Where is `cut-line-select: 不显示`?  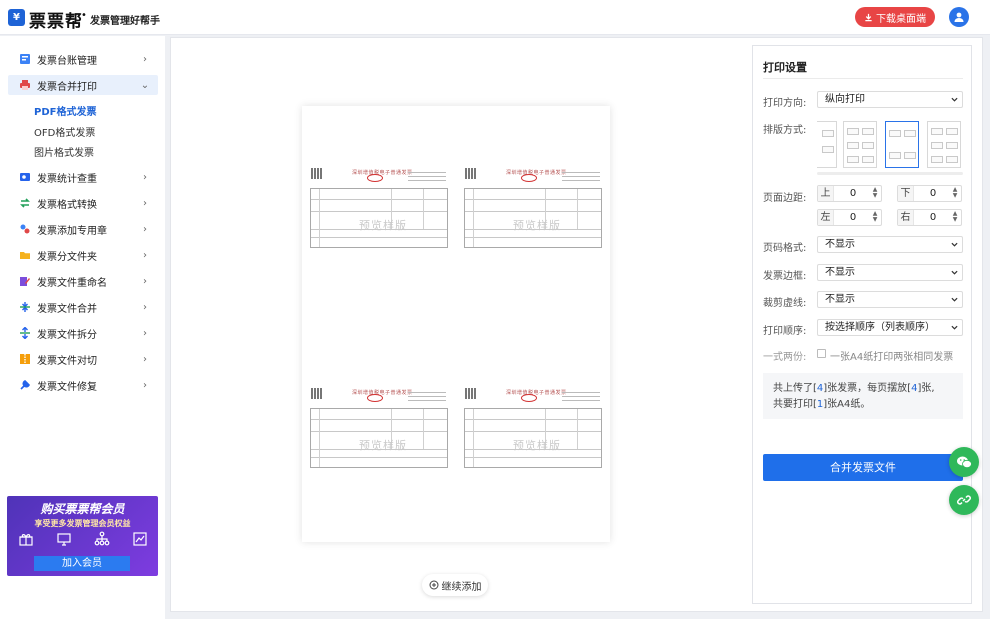 cut-line-select: 不显示 is located at coordinates (890, 299).